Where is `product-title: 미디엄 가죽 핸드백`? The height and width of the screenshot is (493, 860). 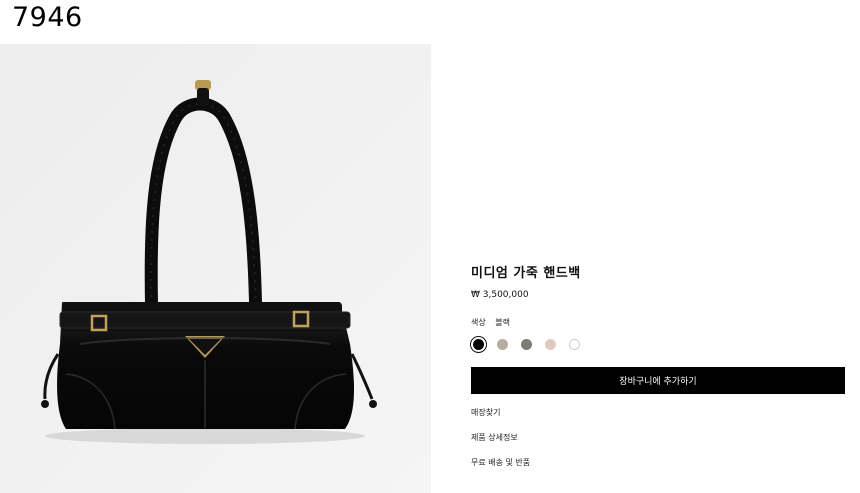
product-title: 미디엄 가죽 핸드백 is located at coordinates (526, 273).